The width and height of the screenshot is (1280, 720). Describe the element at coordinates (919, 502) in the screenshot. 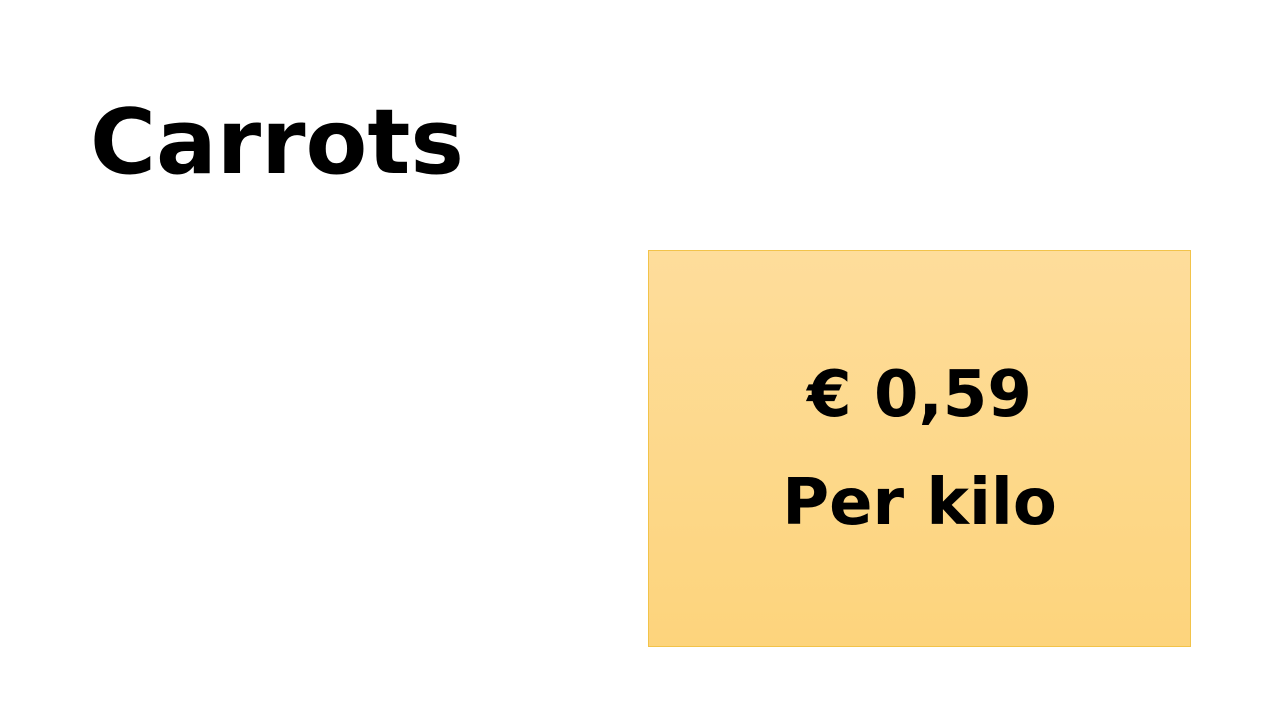

I see `price-unit: Per kilo` at that location.